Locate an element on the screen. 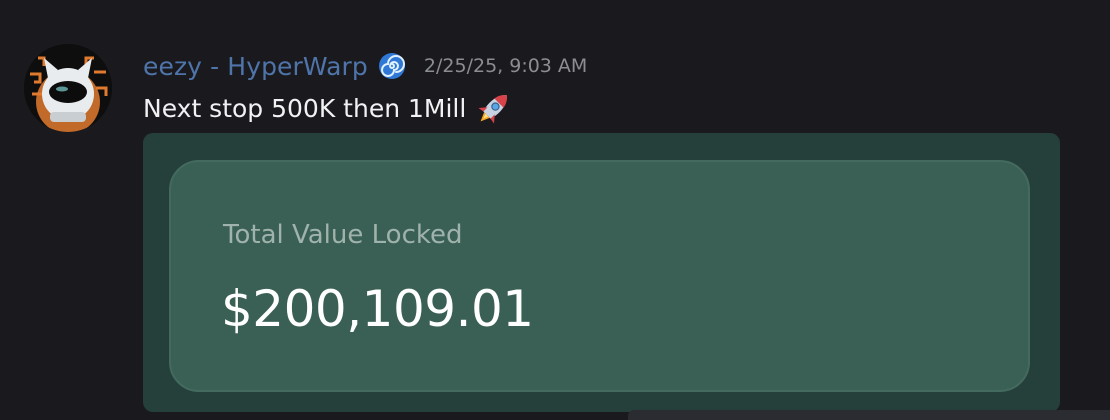  tvl-label: Total Value Locked is located at coordinates (343, 235).